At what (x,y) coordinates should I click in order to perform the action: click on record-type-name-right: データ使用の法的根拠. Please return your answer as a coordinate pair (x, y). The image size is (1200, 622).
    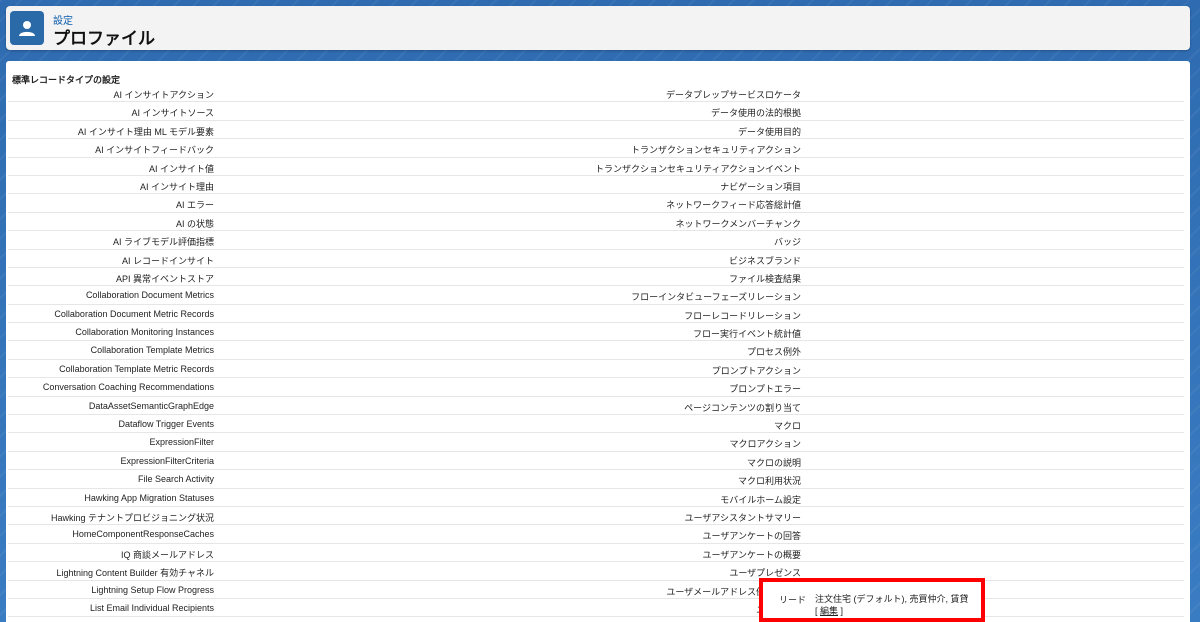
    Looking at the image, I should click on (755, 113).